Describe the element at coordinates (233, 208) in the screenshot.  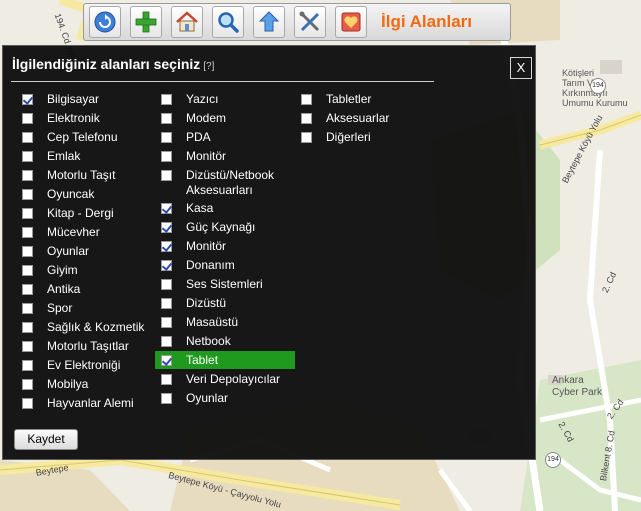
I see `interest-option: Kasa` at that location.